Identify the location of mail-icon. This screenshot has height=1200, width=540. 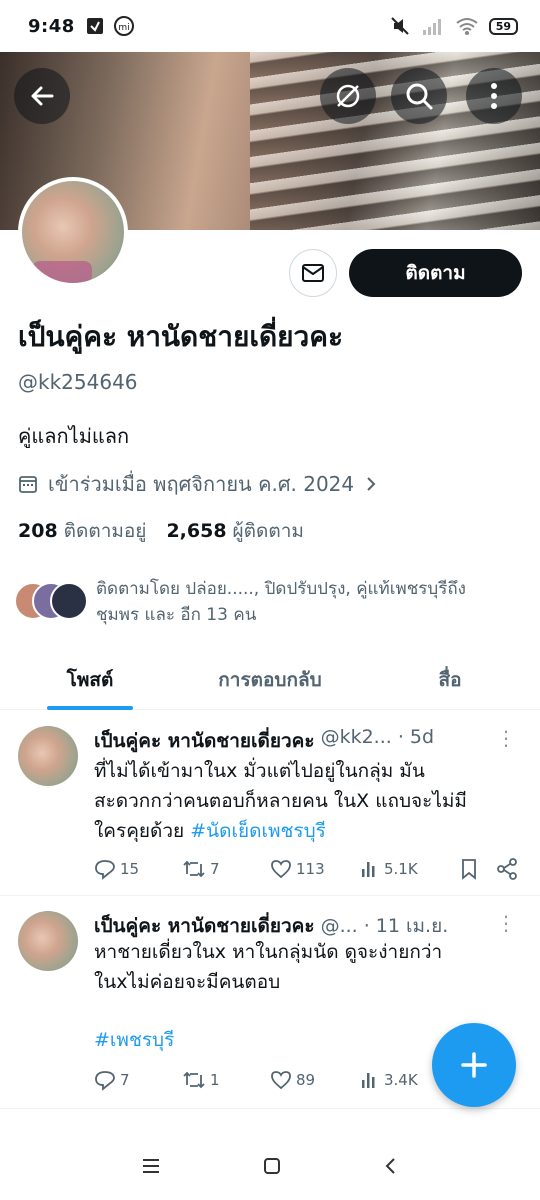
(313, 273).